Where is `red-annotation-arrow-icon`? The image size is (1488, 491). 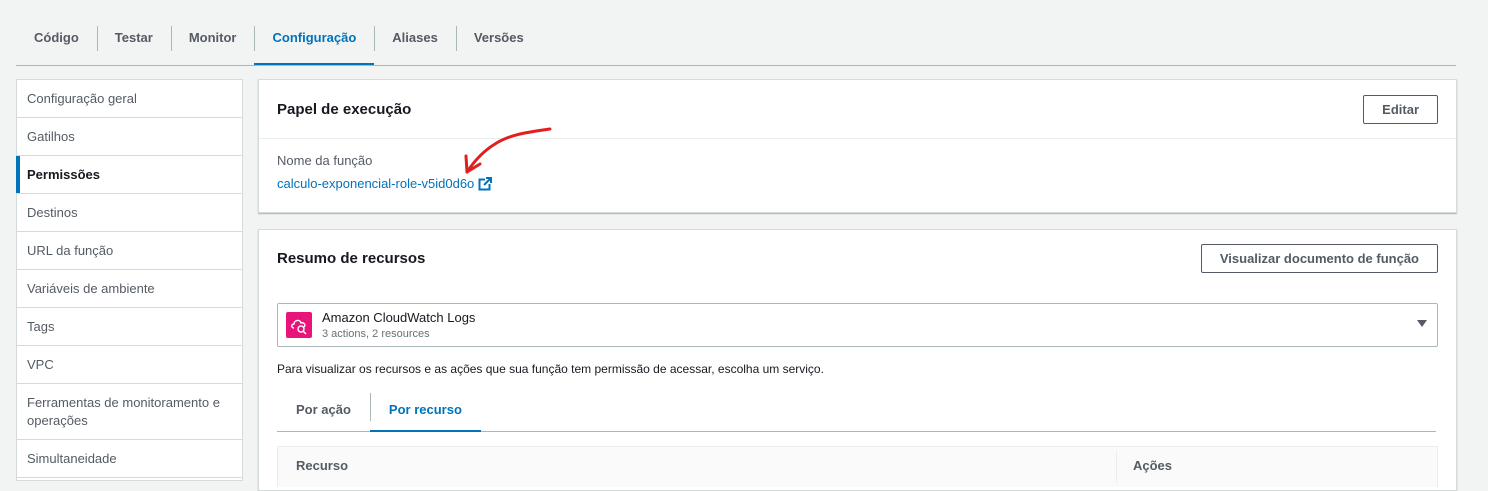 red-annotation-arrow-icon is located at coordinates (508, 150).